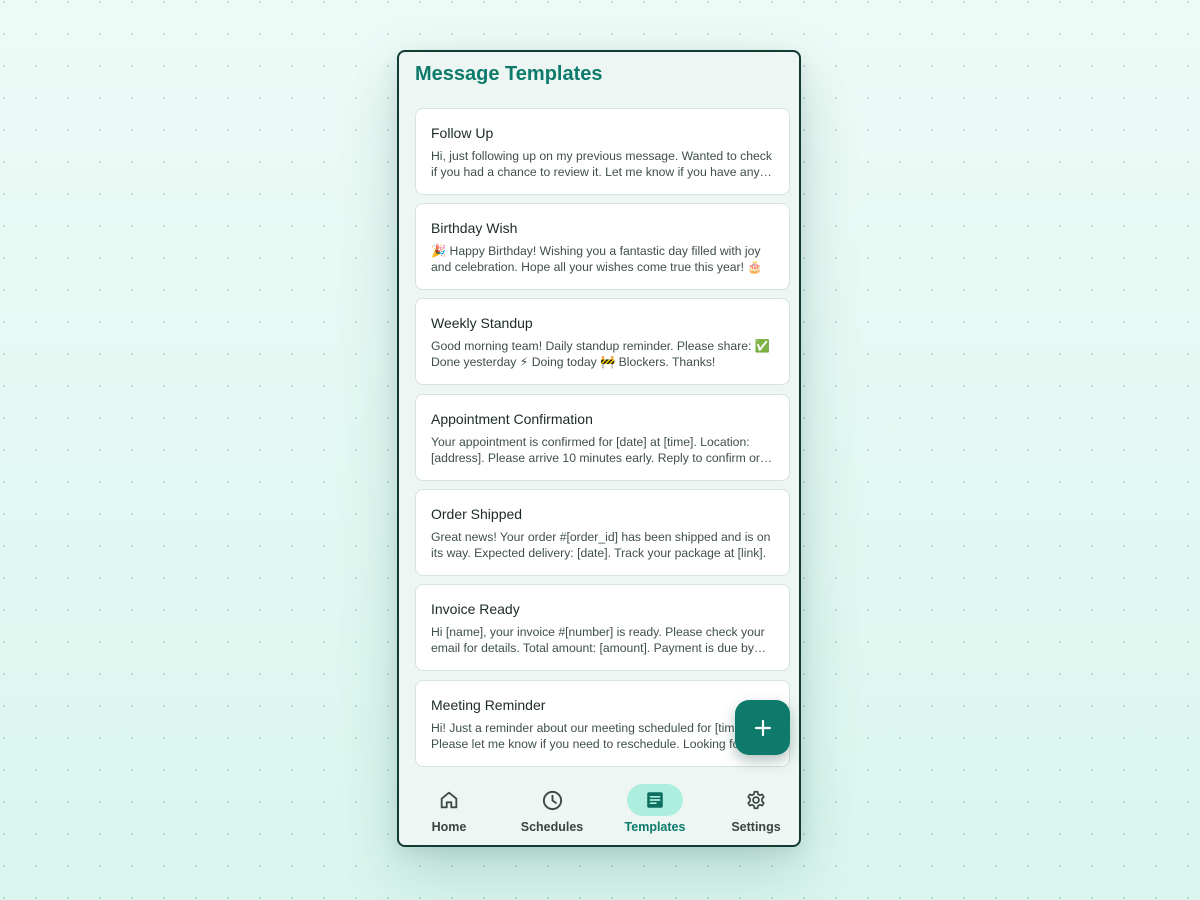 This screenshot has height=900, width=1200. Describe the element at coordinates (512, 419) in the screenshot. I see `template-title: Appointment Confirmation` at that location.